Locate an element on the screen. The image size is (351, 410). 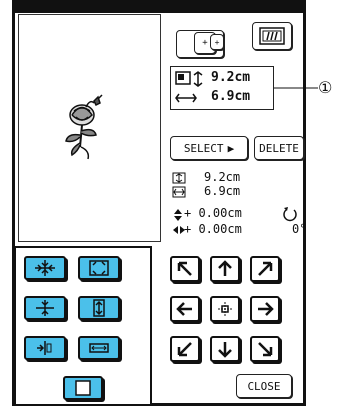
square-button is located at coordinates (83, 388).